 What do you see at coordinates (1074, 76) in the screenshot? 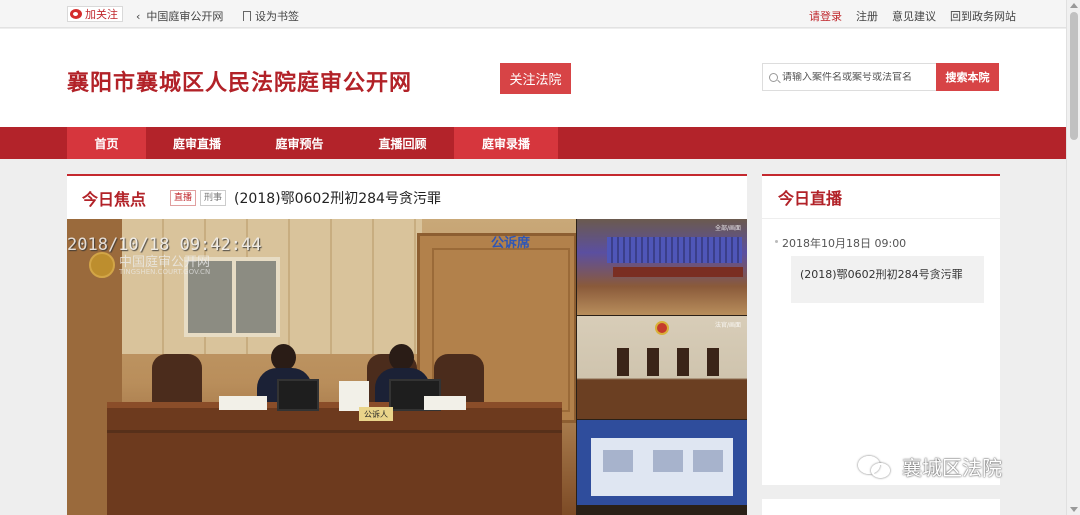
I see `scrollbar-thumb` at bounding box center [1074, 76].